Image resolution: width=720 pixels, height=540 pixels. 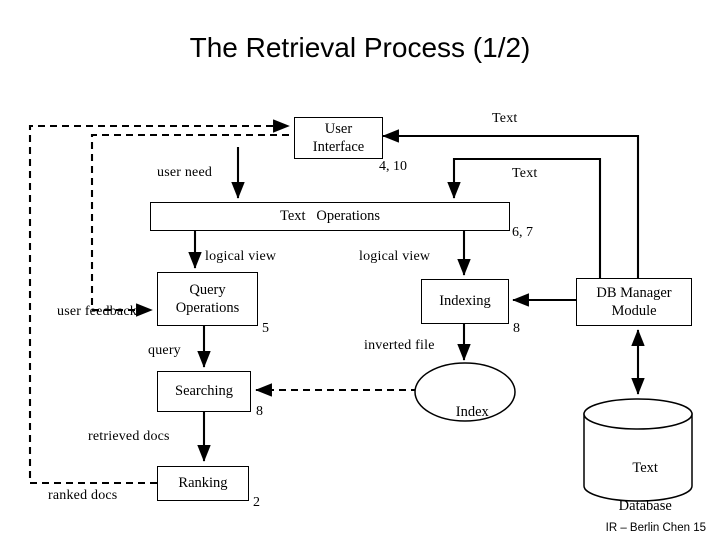 I want to click on node-searching-line1: Searching, so click(x=204, y=391).